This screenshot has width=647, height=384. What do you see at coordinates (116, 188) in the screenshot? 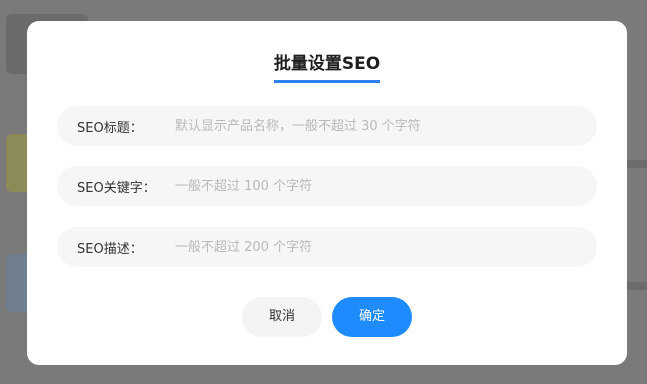
I see `seo-keywords-label: SEO关键字：` at bounding box center [116, 188].